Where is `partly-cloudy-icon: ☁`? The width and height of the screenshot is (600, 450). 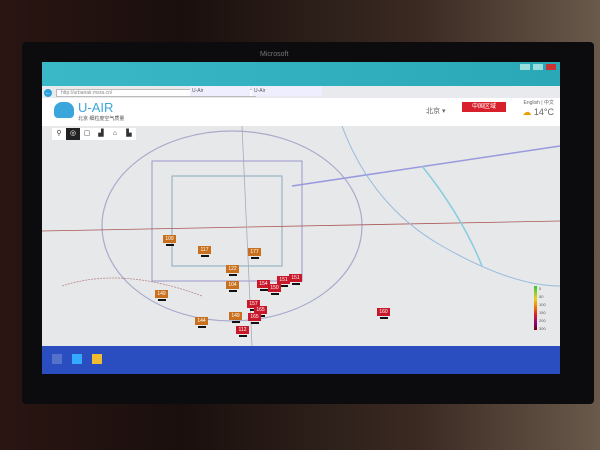 partly-cloudy-icon: ☁ is located at coordinates (527, 112).